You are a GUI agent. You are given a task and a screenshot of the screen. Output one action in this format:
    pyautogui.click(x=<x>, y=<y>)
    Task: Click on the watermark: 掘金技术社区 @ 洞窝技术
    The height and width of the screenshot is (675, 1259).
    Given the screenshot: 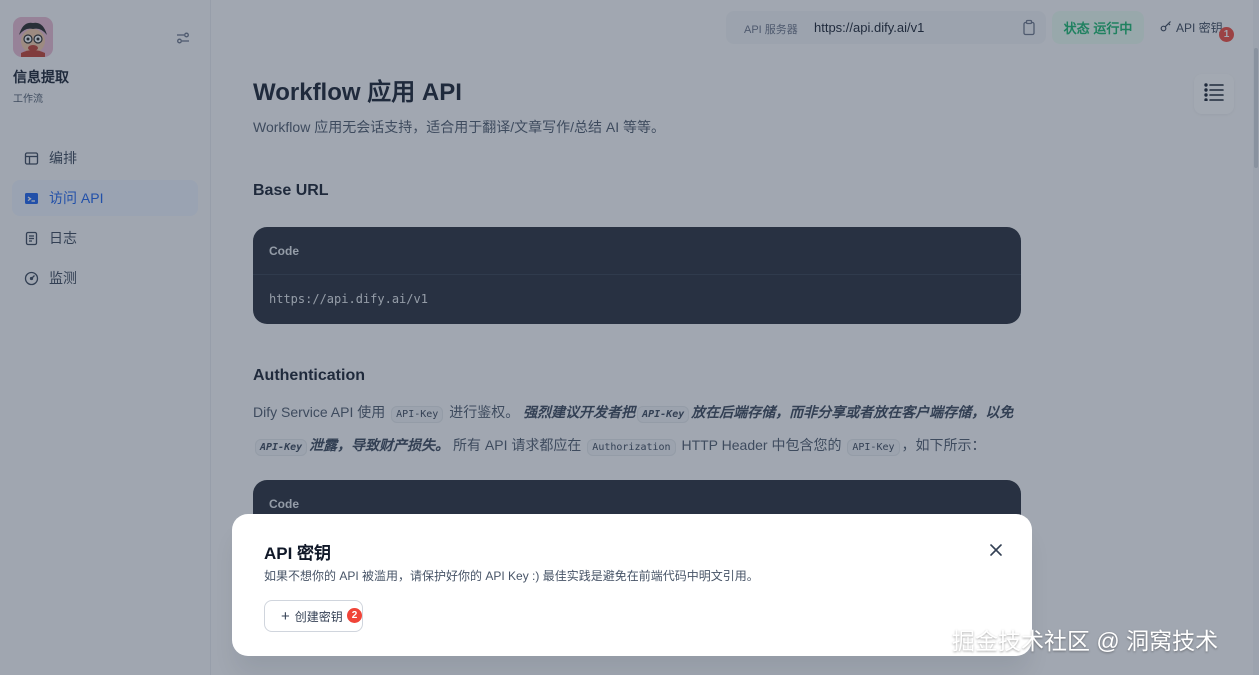 What is the action you would take?
    pyautogui.click(x=1085, y=641)
    